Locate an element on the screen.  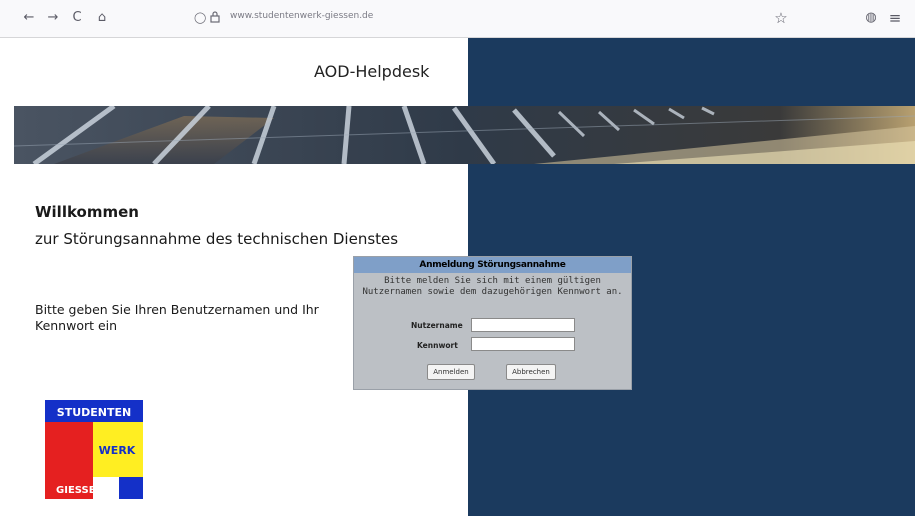
welcome-heading: Willkommen is located at coordinates (87, 212).